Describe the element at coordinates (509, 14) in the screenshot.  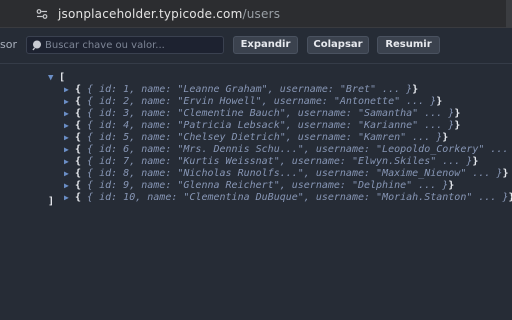
I see `address-bar-edge` at that location.